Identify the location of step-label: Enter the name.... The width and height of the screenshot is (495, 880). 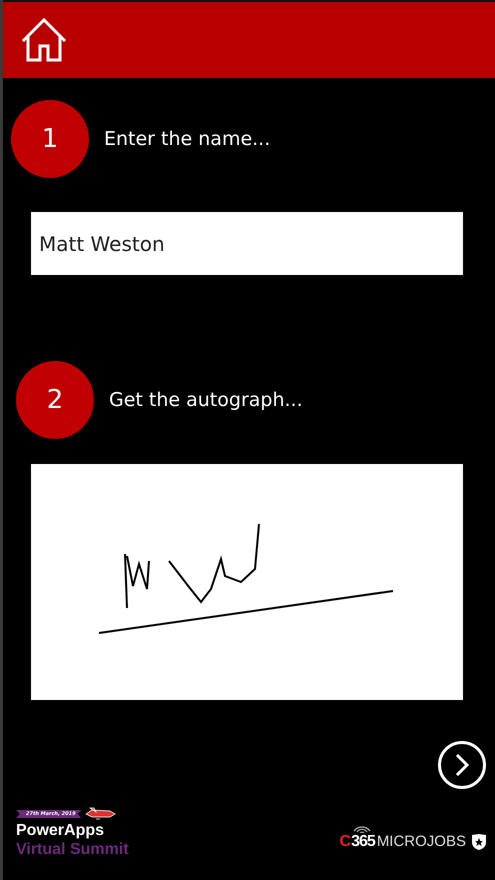
(187, 139).